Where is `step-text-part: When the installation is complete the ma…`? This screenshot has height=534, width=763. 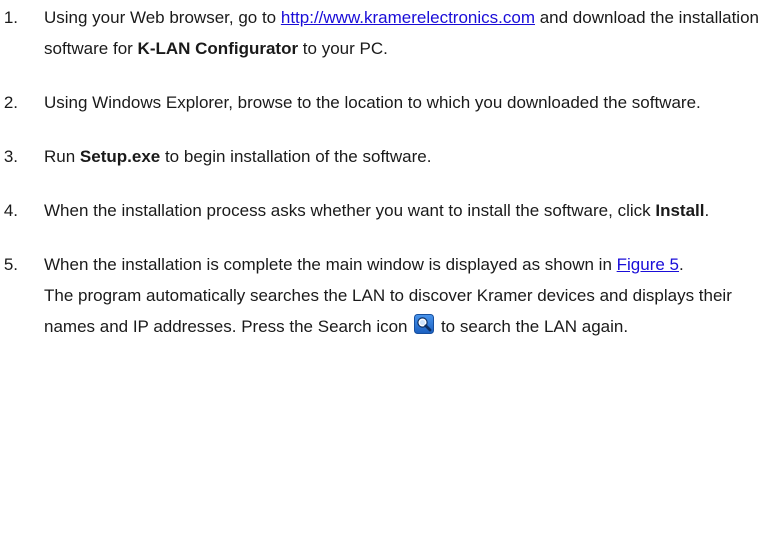
step-text-part: When the installation is complete the ma… is located at coordinates (330, 264).